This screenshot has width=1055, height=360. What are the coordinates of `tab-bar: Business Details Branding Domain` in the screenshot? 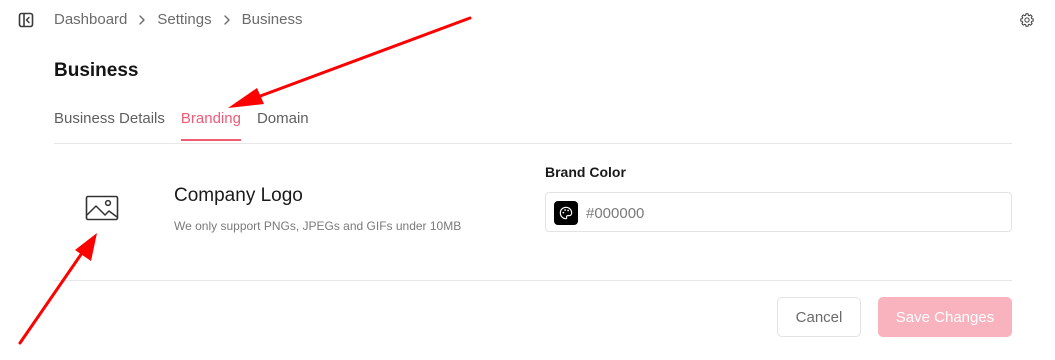 It's located at (189, 125).